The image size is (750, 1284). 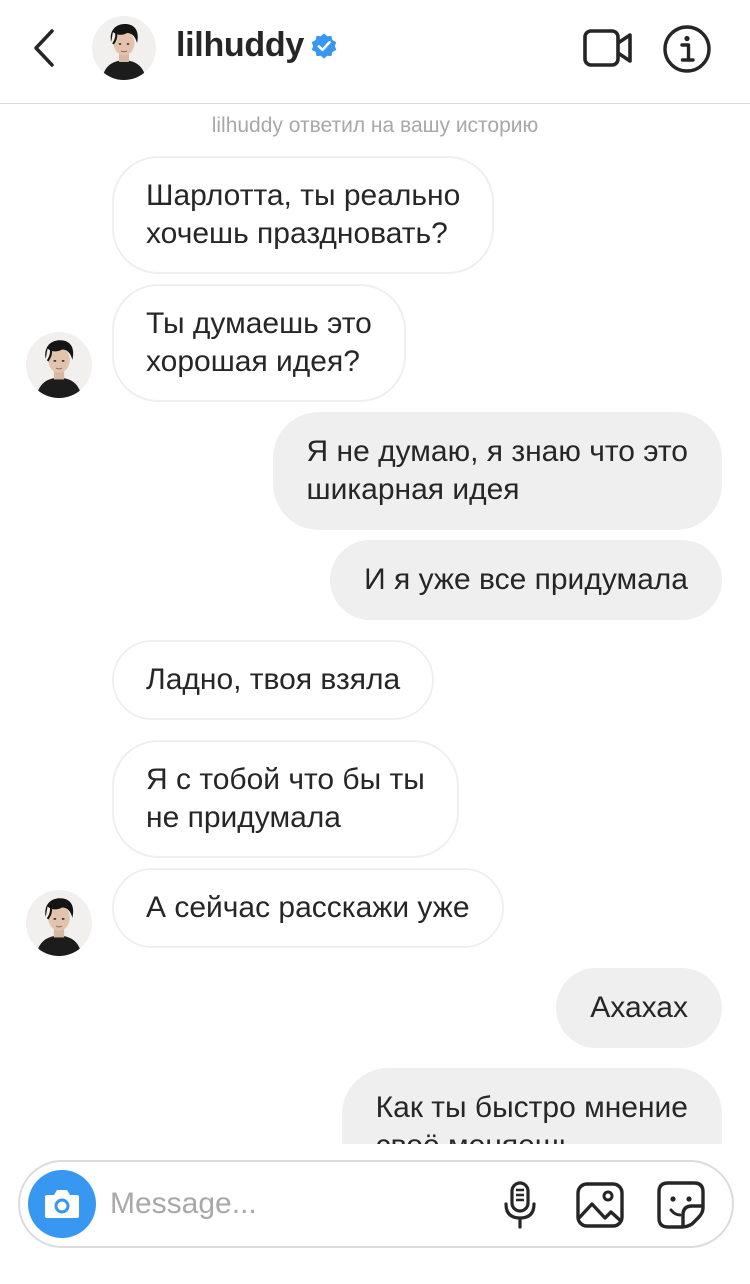 What do you see at coordinates (308, 908) in the screenshot?
I see `message-bubble: А сейчас расскажи уже` at bounding box center [308, 908].